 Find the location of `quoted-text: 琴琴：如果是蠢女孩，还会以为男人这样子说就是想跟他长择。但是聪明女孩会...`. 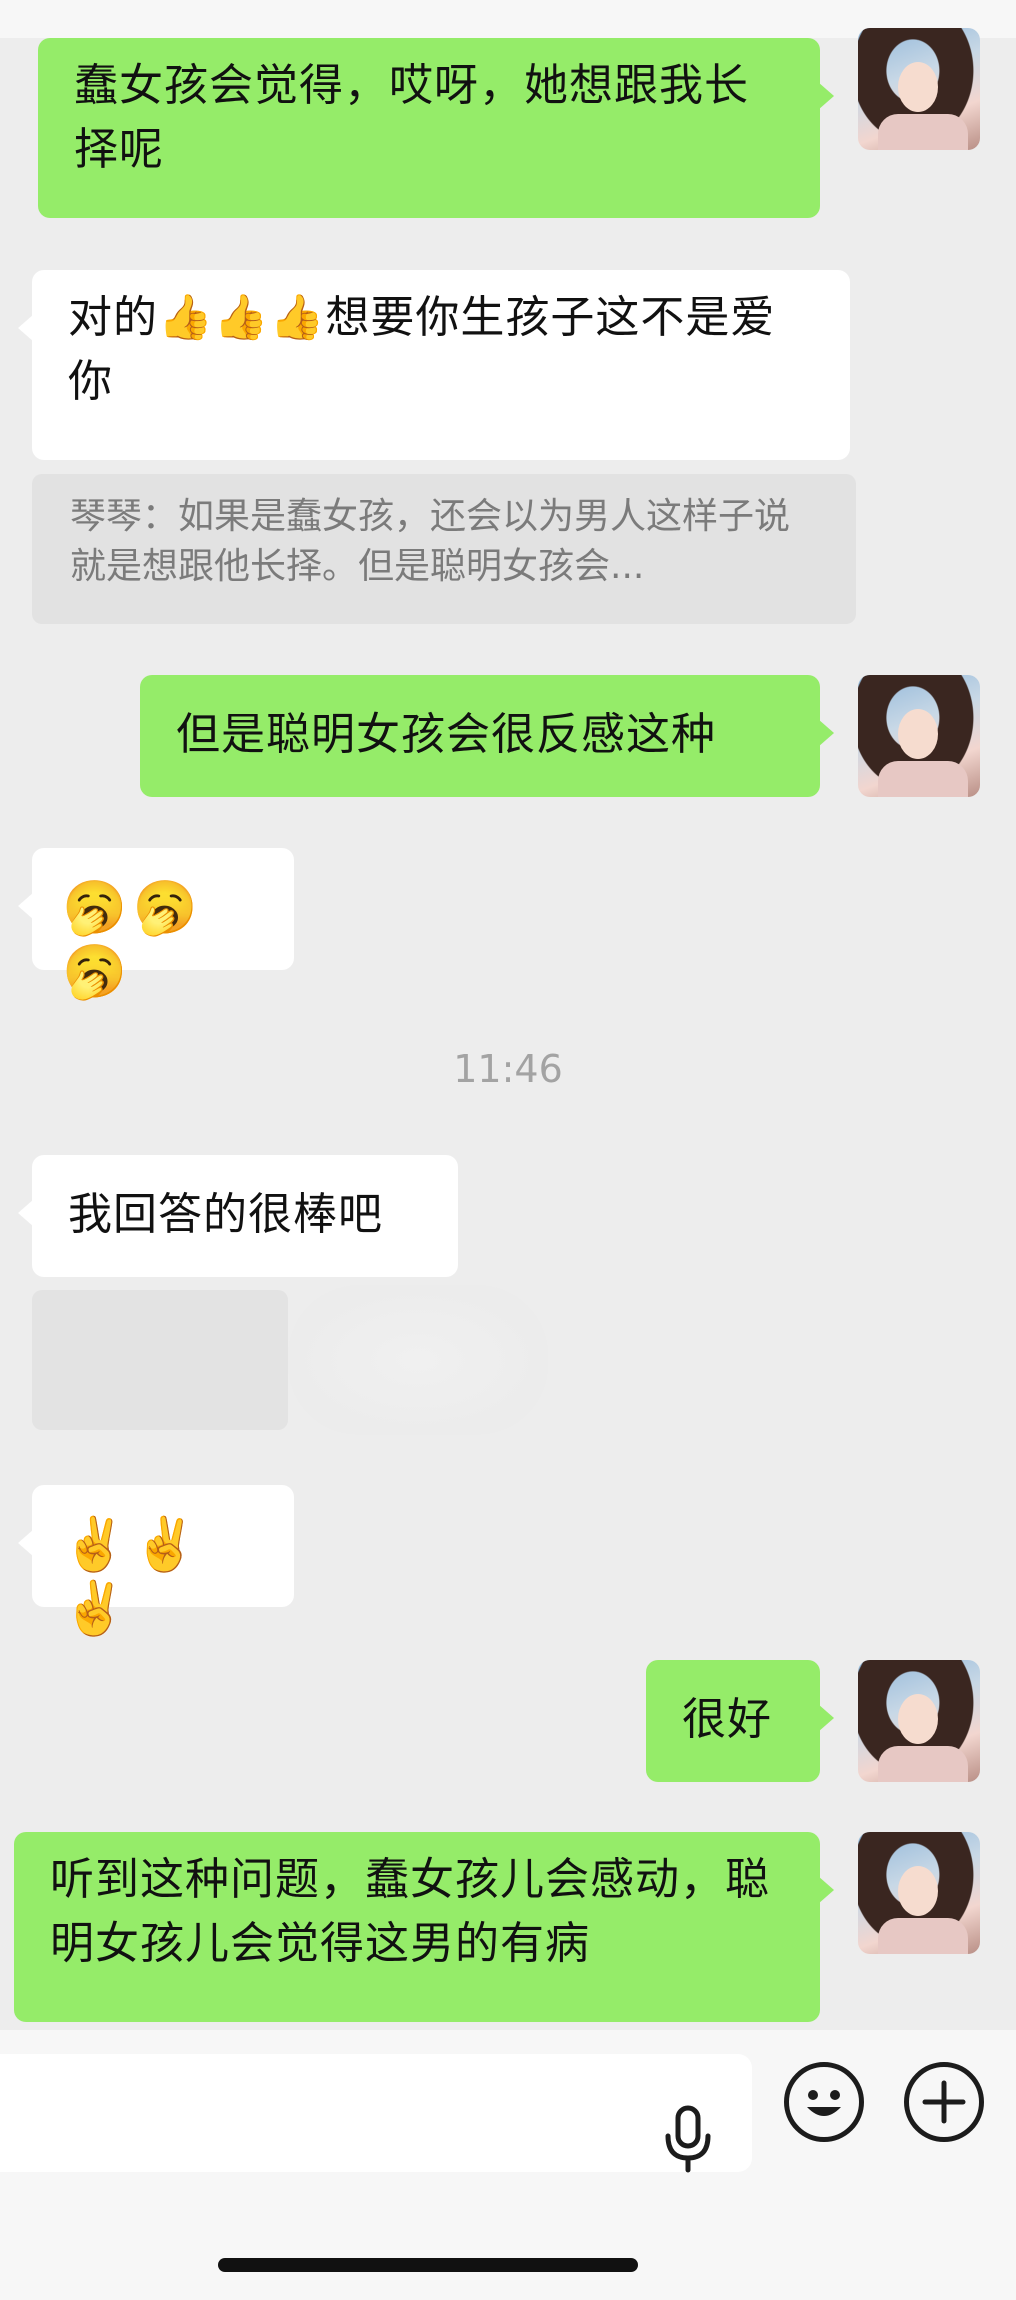

quoted-text: 琴琴：如果是蠢女孩，还会以为男人这样子说就是想跟他长择。但是聪明女孩会... is located at coordinates (430, 541).